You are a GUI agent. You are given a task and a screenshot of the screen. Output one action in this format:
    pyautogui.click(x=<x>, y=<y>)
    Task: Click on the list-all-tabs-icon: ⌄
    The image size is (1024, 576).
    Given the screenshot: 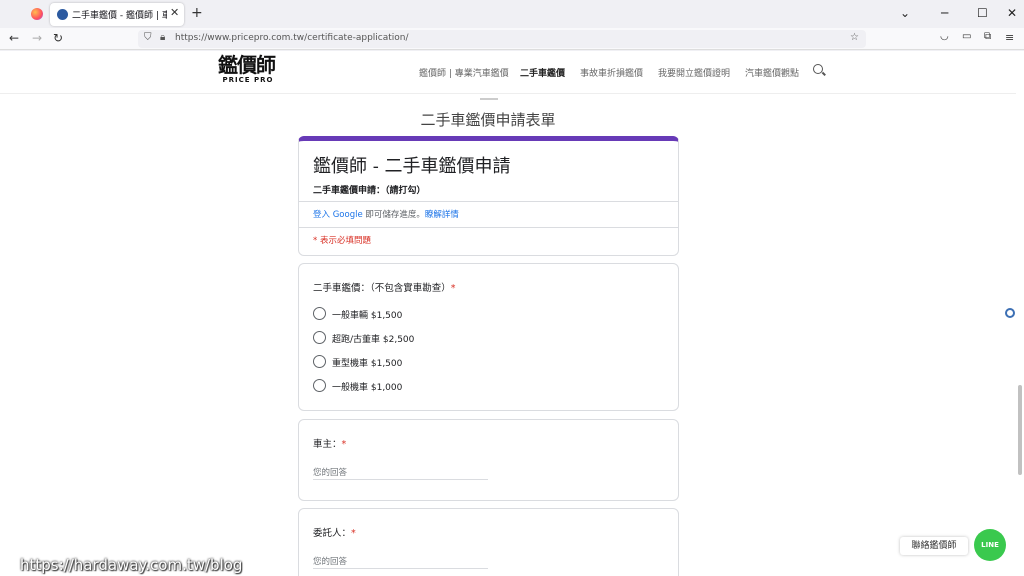 What is the action you would take?
    pyautogui.click(x=905, y=13)
    